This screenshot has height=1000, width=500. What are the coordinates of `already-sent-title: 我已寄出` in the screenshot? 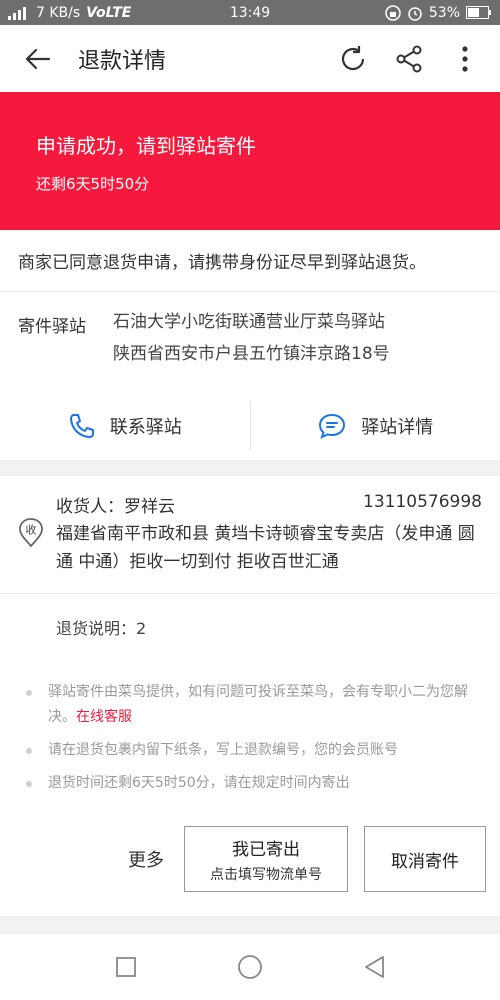 It's located at (266, 849).